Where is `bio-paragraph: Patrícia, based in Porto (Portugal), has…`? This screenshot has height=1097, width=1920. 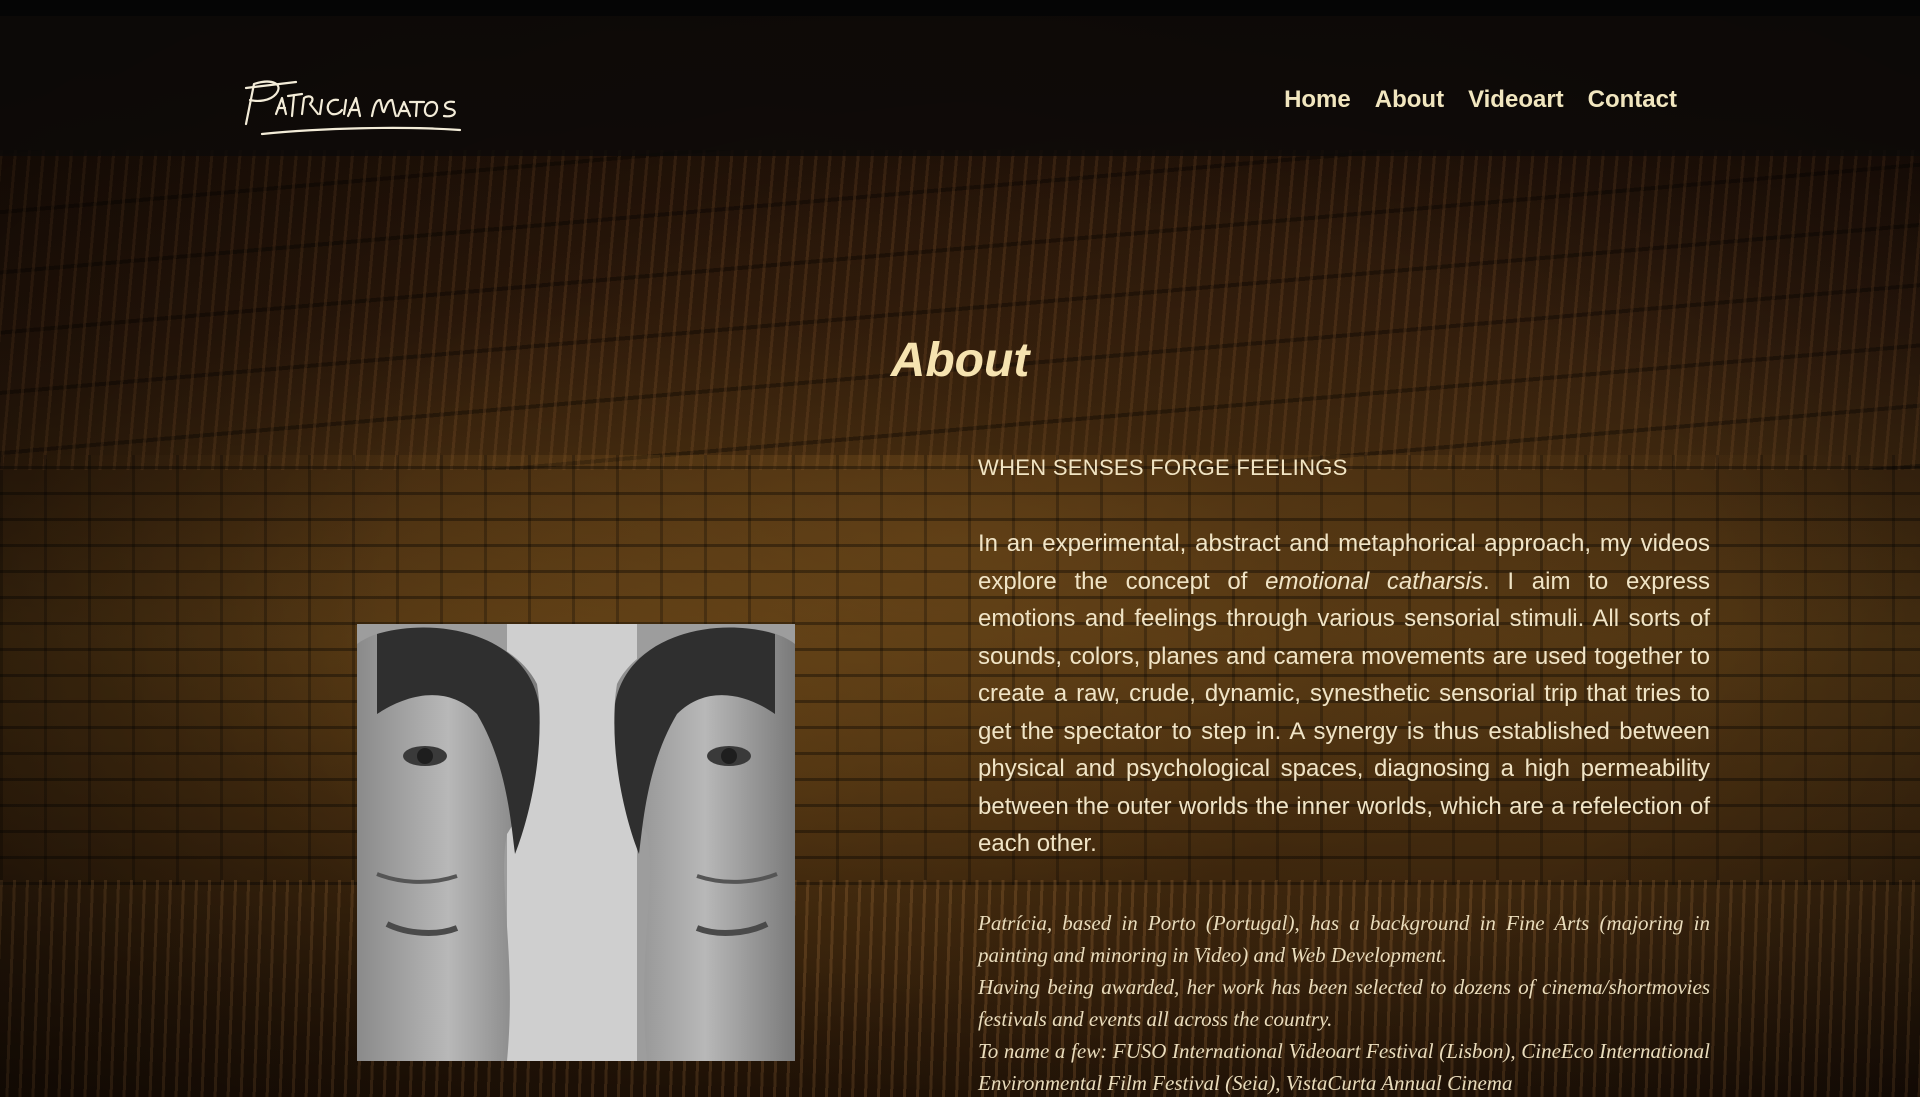
bio-paragraph: Patrícia, based in Porto (Portugal), has… is located at coordinates (1344, 1002).